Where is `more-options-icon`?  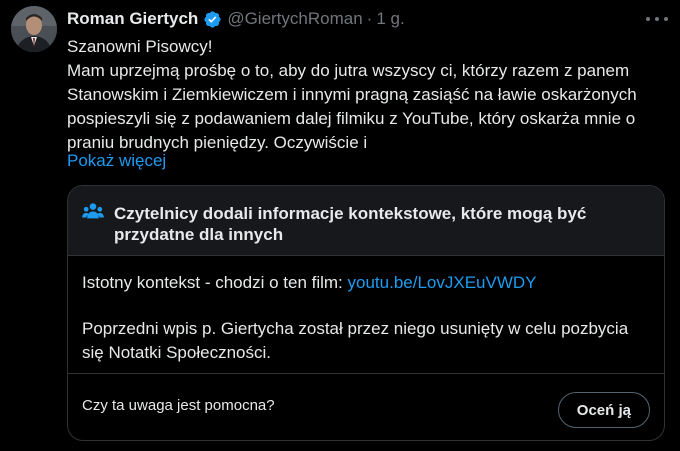
more-options-icon is located at coordinates (657, 19).